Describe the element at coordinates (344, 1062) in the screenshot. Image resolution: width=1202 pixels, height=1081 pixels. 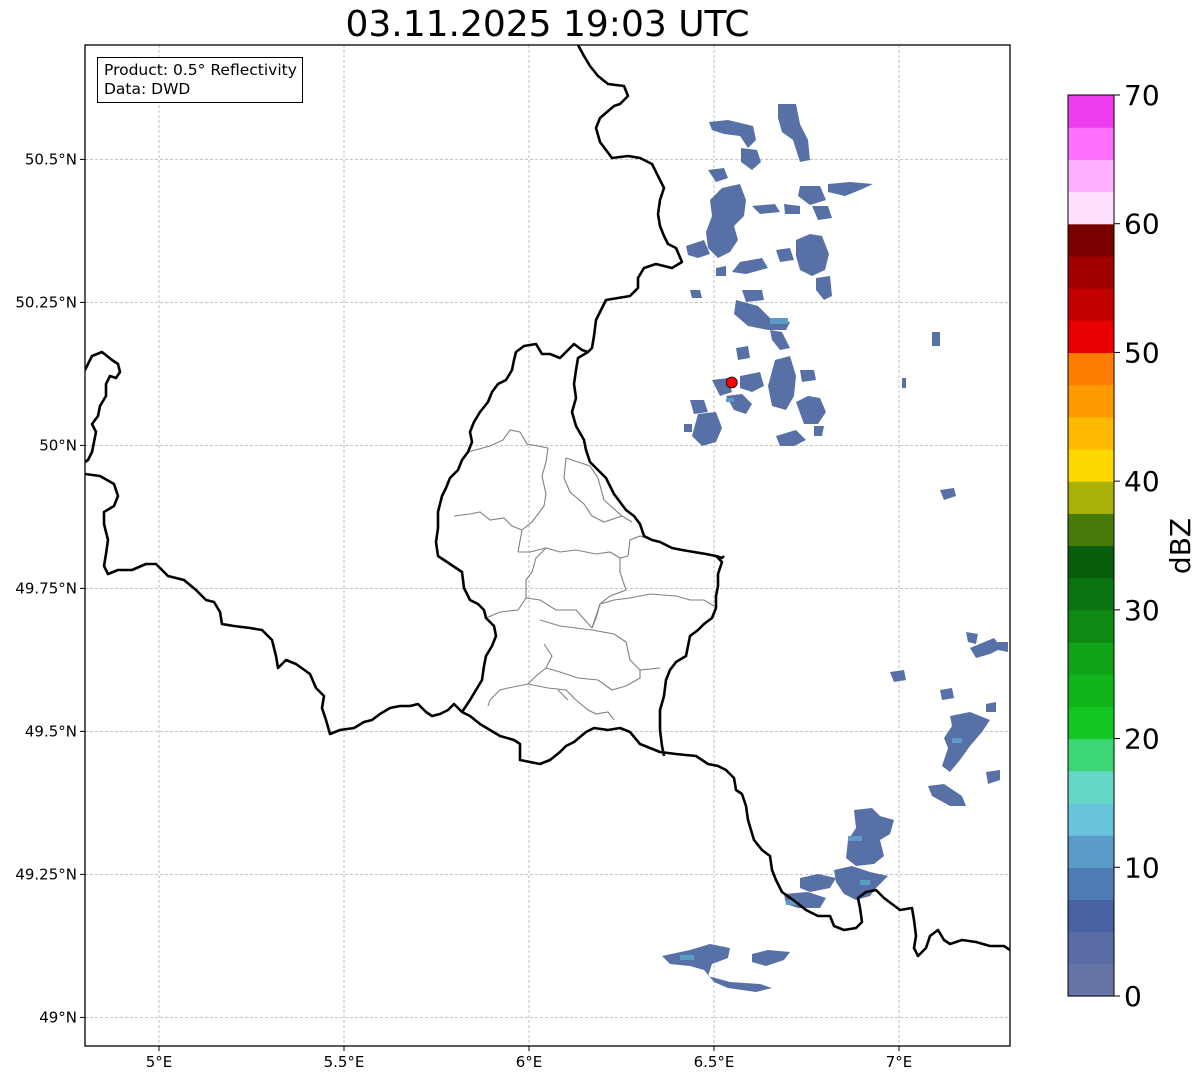
I see `x-tick-label: 5.5°E` at that location.